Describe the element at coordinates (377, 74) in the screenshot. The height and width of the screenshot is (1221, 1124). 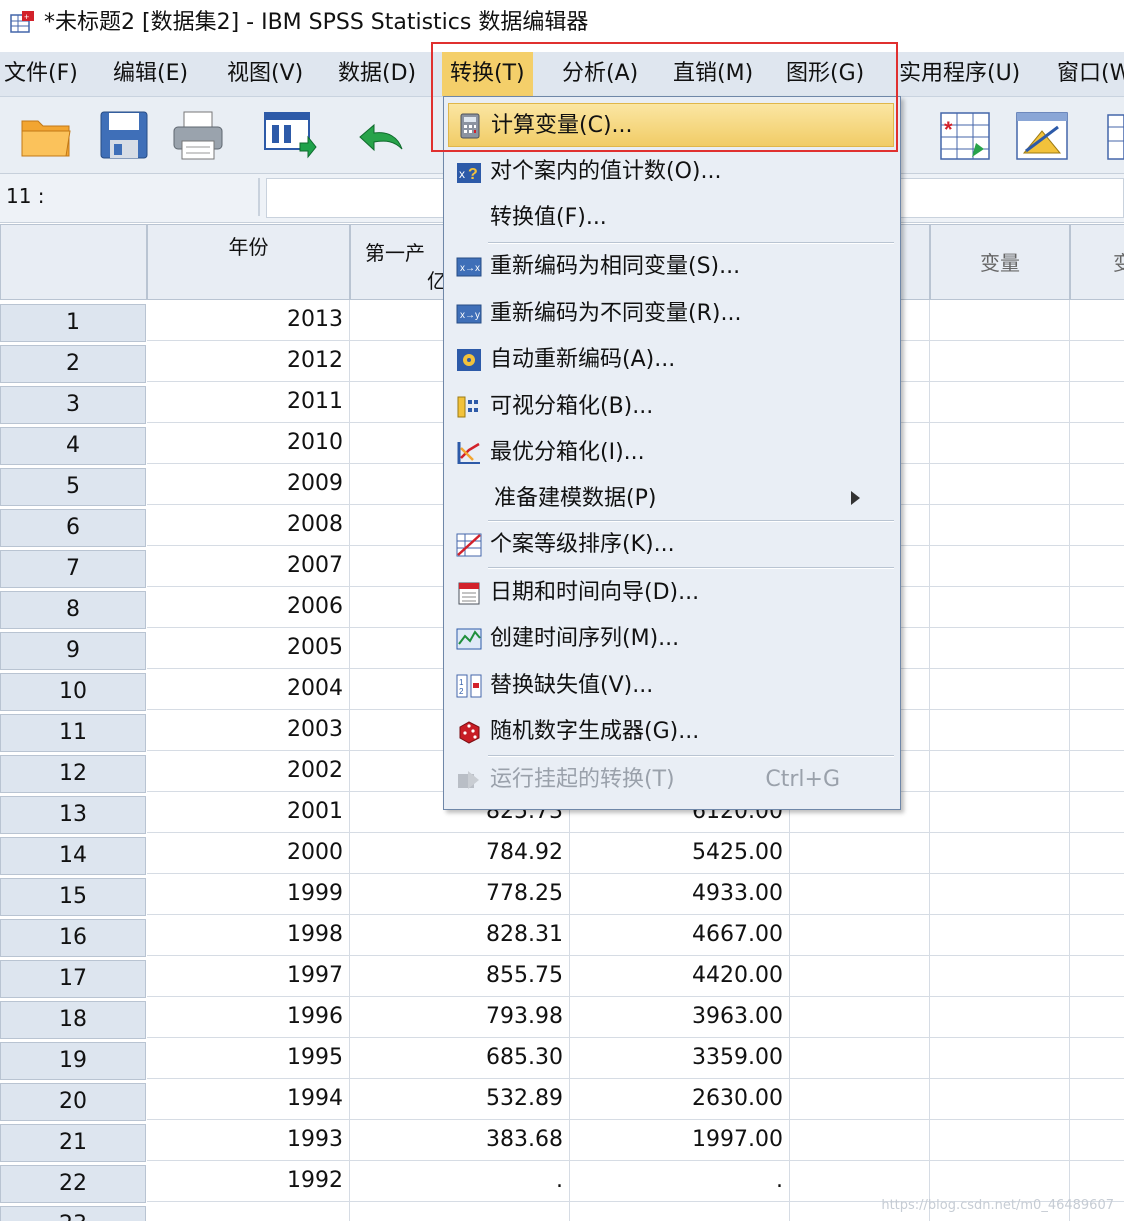
I see `menu-data: 数据(D)` at that location.